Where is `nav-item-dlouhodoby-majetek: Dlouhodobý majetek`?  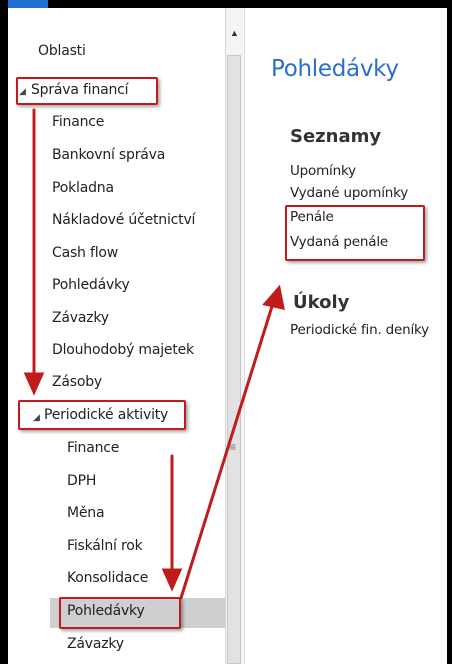
nav-item-dlouhodoby-majetek: Dlouhodobý majetek is located at coordinates (123, 350).